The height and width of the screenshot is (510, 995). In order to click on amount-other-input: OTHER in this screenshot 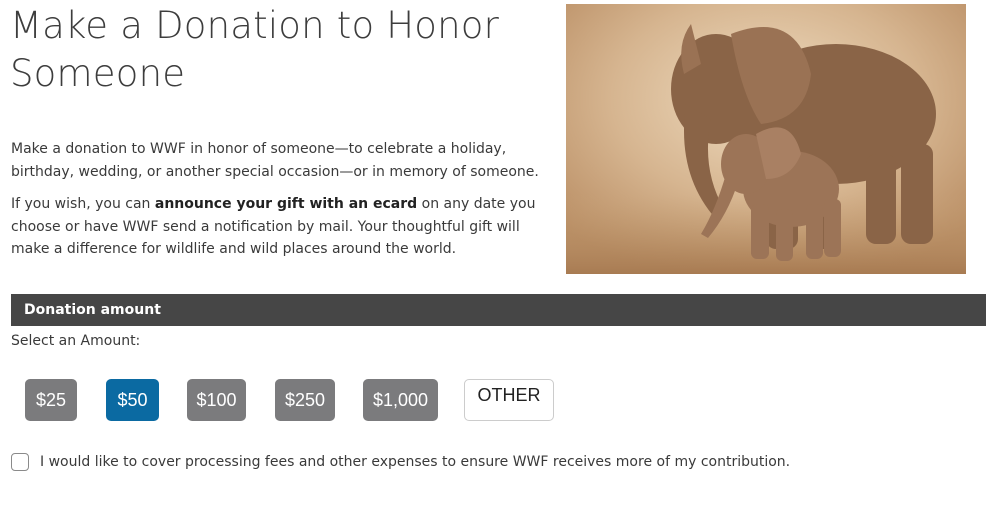, I will do `click(509, 400)`.